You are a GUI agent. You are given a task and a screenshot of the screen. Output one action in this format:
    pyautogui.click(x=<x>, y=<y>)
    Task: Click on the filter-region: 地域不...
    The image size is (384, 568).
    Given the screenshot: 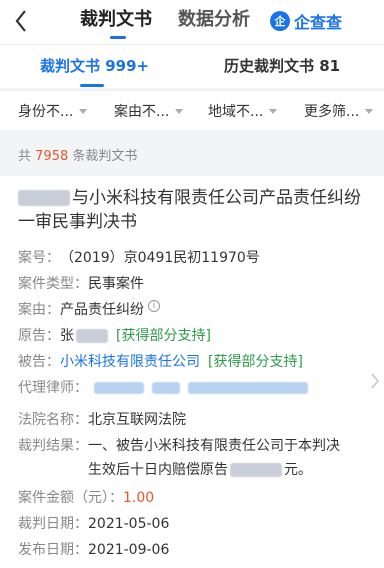 What is the action you would take?
    pyautogui.click(x=243, y=111)
    